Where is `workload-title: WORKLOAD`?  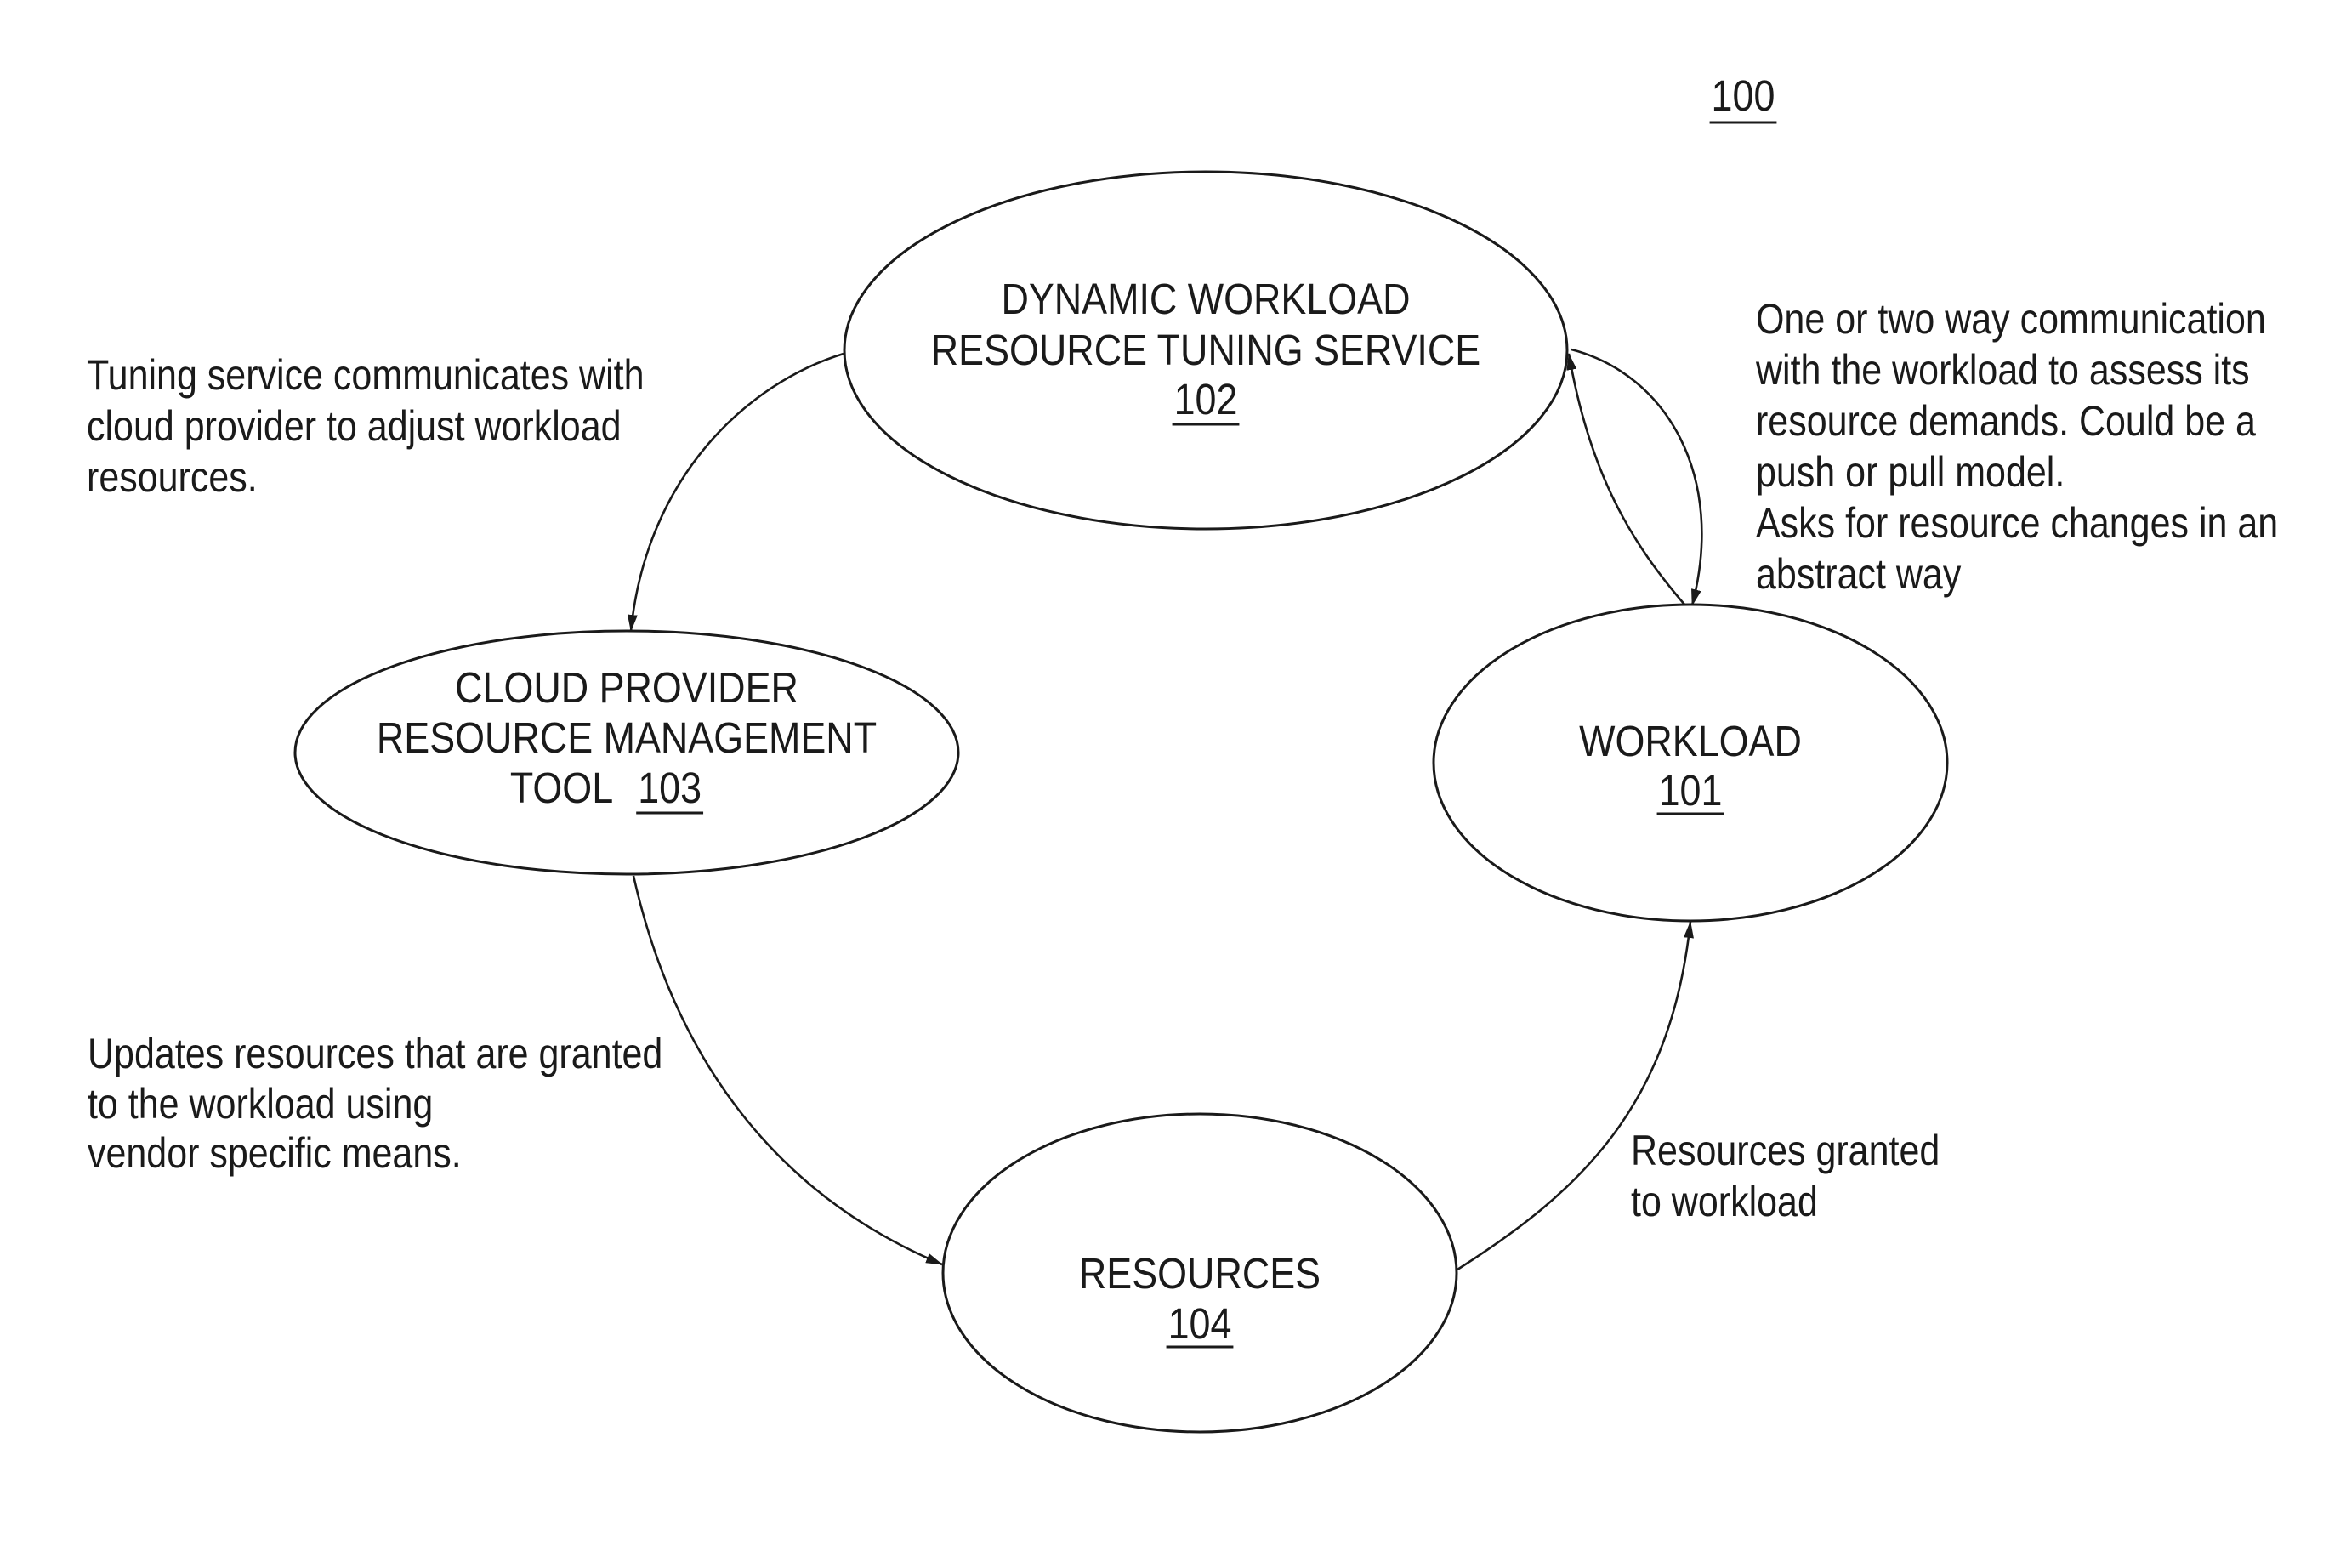
workload-title: WORKLOAD is located at coordinates (1691, 741).